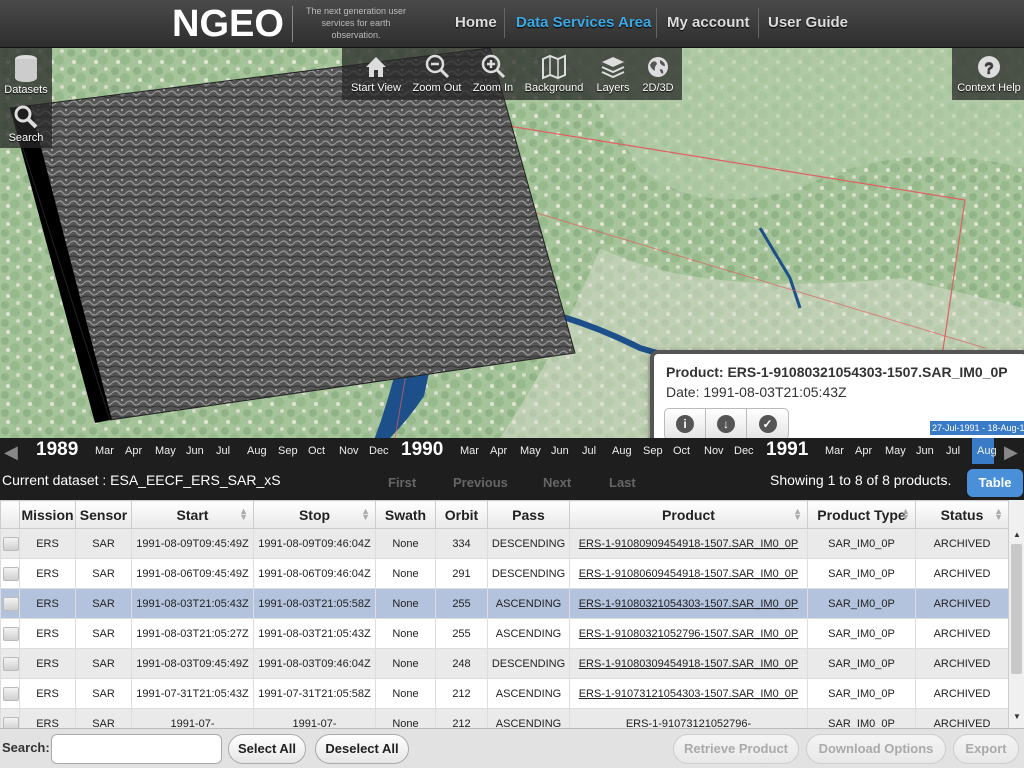  I want to click on product-link: ERS-1-91080909454918-1507.SAR_IM0_0P, so click(689, 544).